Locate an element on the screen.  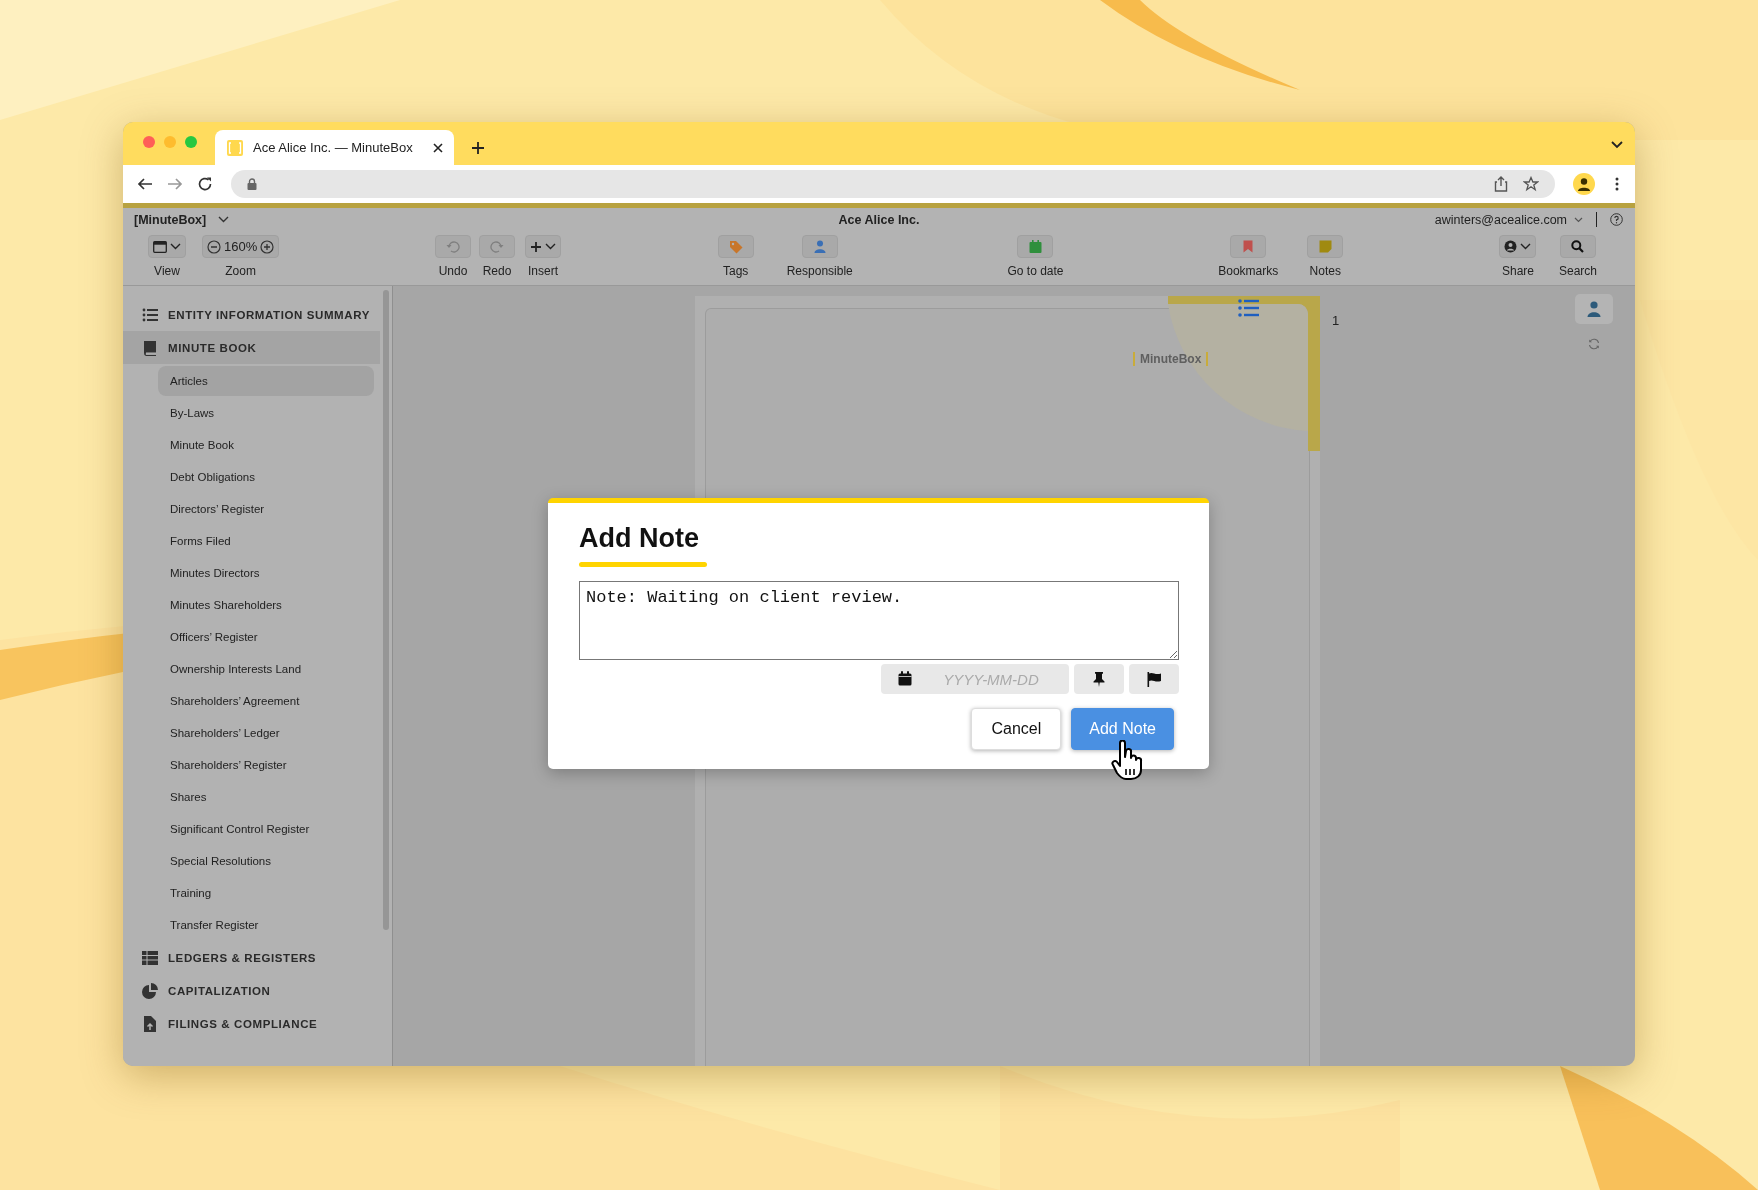
workspace-selector: [MinuteBox] is located at coordinates (170, 219).